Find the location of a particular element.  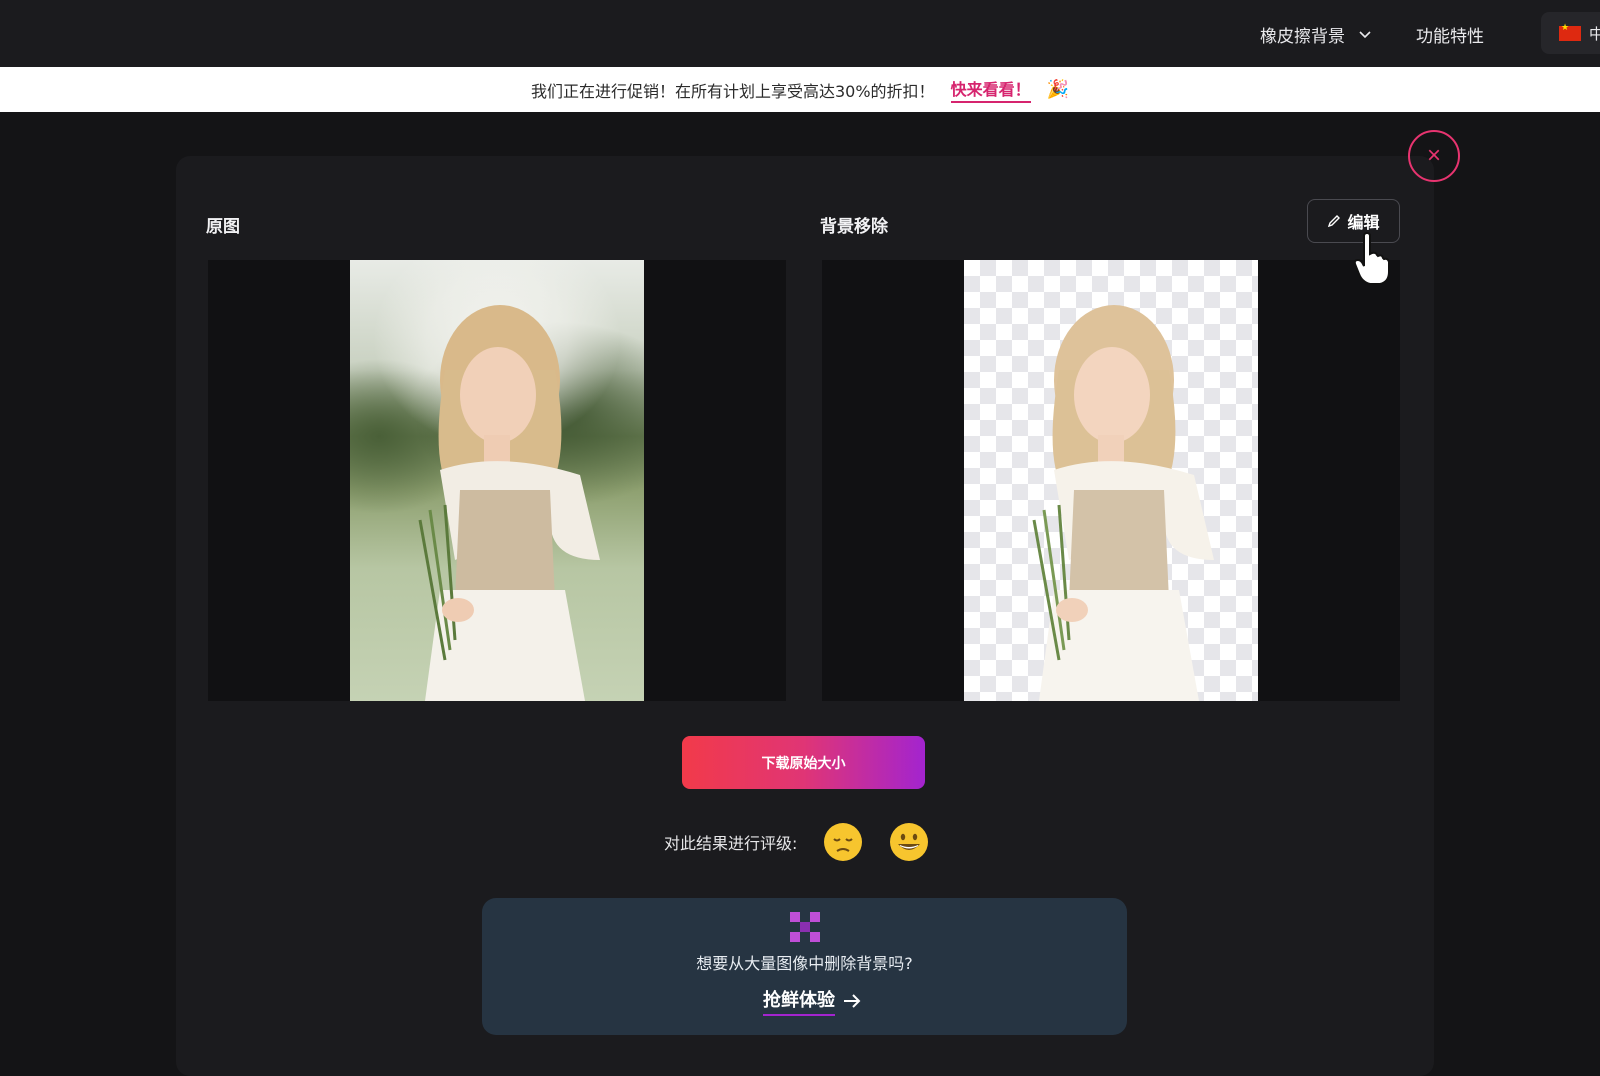

bulk-try-link: 抢鲜体验 is located at coordinates (812, 1001).